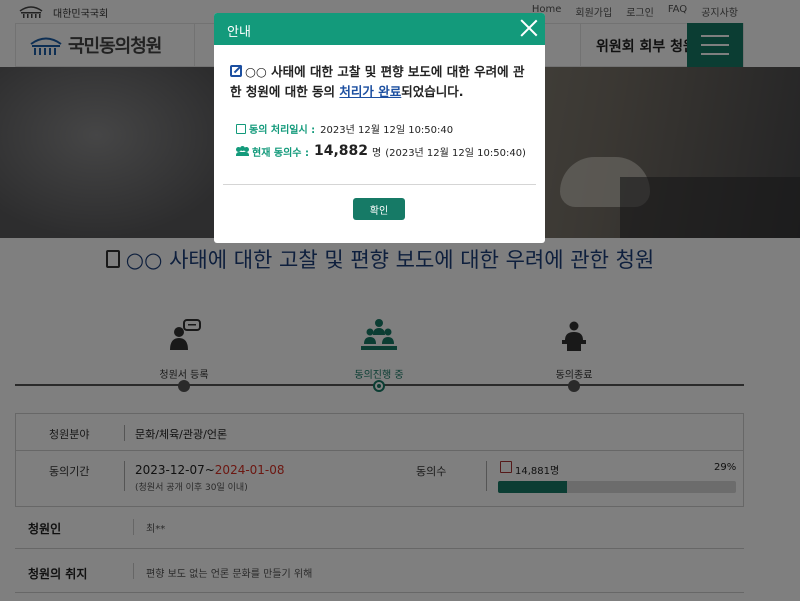 This screenshot has width=800, height=601. I want to click on calendar-icon, so click(241, 128).